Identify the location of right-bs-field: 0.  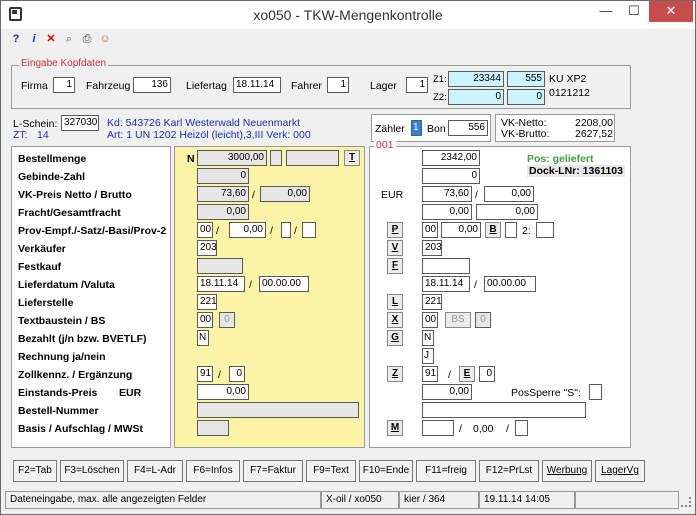
(483, 320).